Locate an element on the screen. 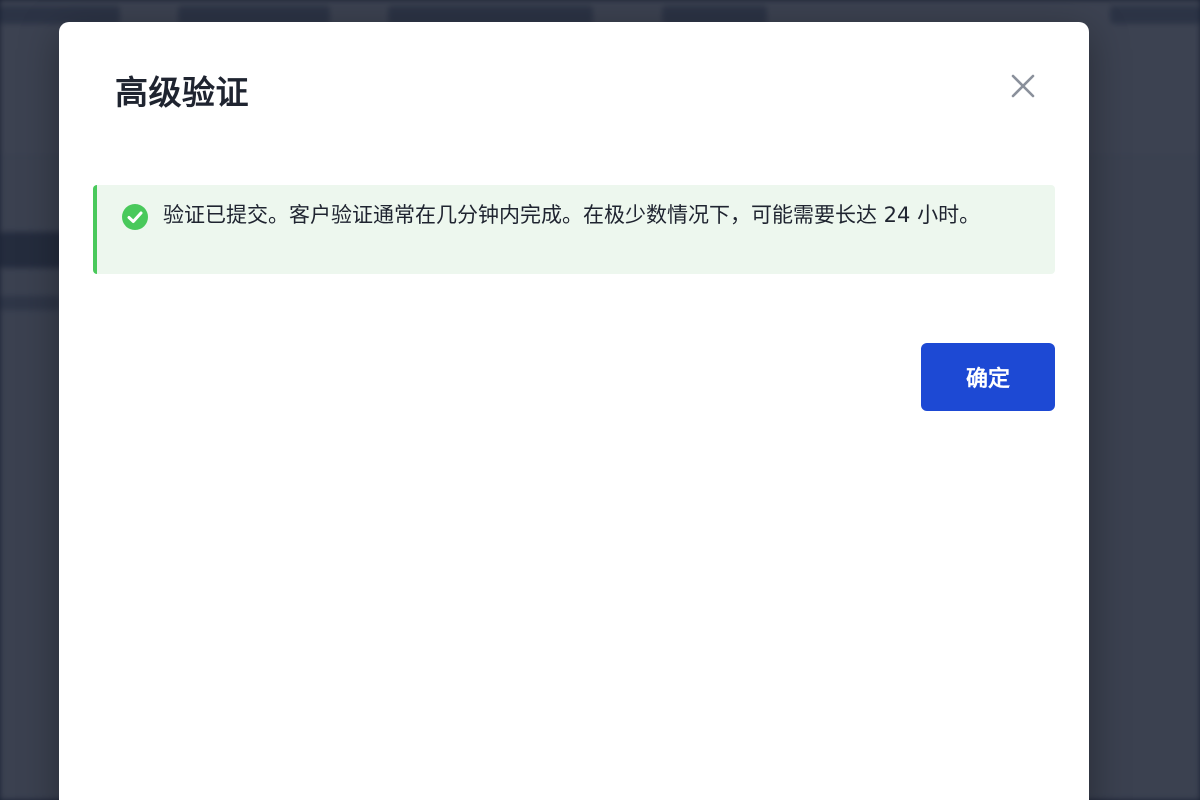 The height and width of the screenshot is (800, 1200). close-button is located at coordinates (1023, 86).